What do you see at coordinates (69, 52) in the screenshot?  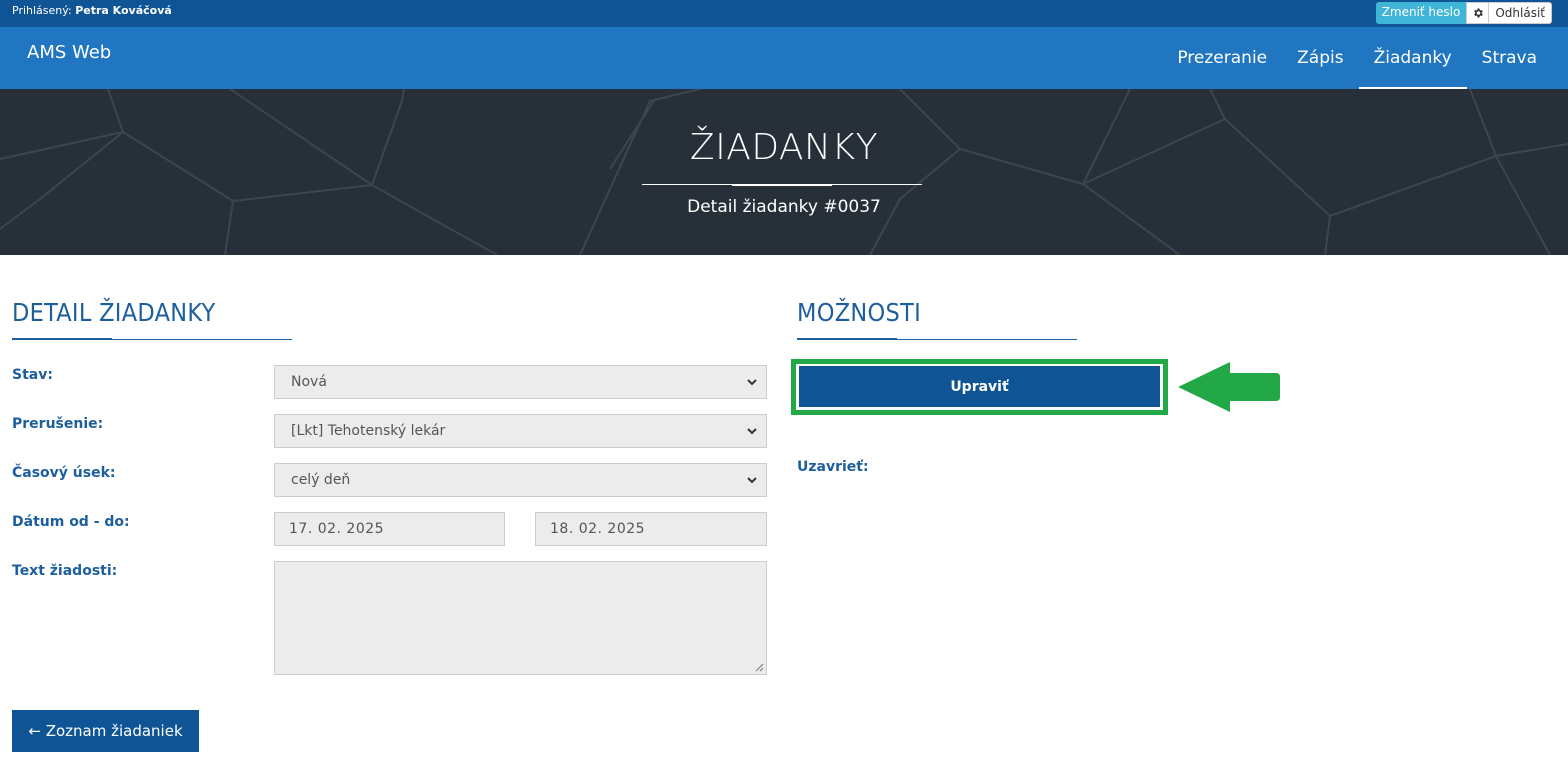 I see `brand-logo: AMS Web` at bounding box center [69, 52].